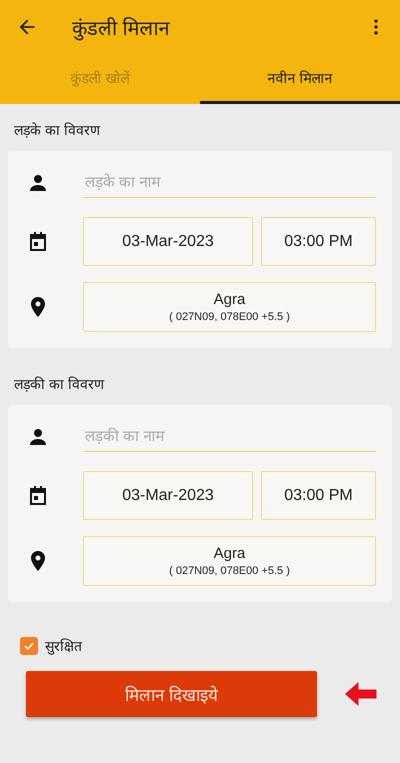 The width and height of the screenshot is (400, 763). What do you see at coordinates (63, 646) in the screenshot?
I see `checkbox-label: सुरक्षित` at bounding box center [63, 646].